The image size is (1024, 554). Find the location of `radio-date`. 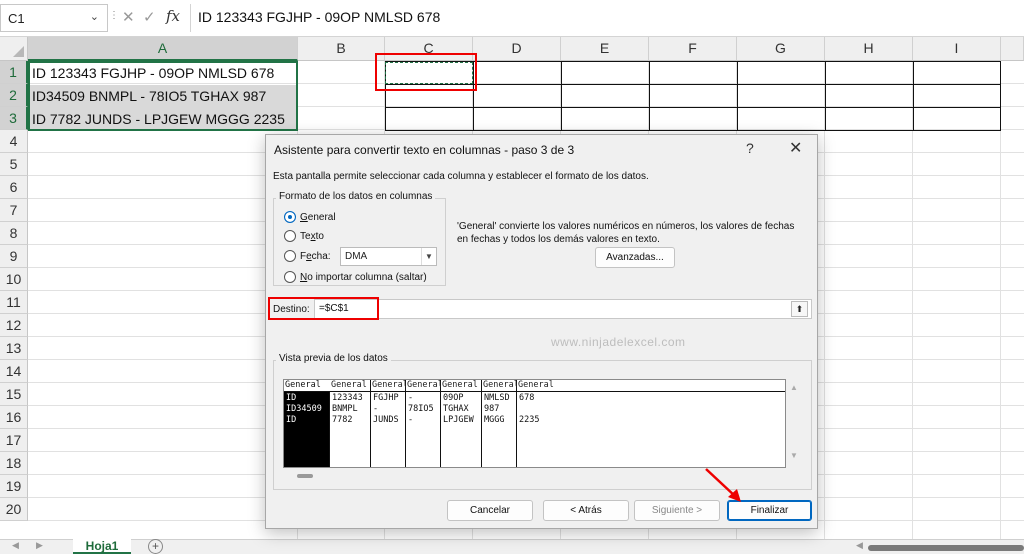

radio-date is located at coordinates (290, 256).